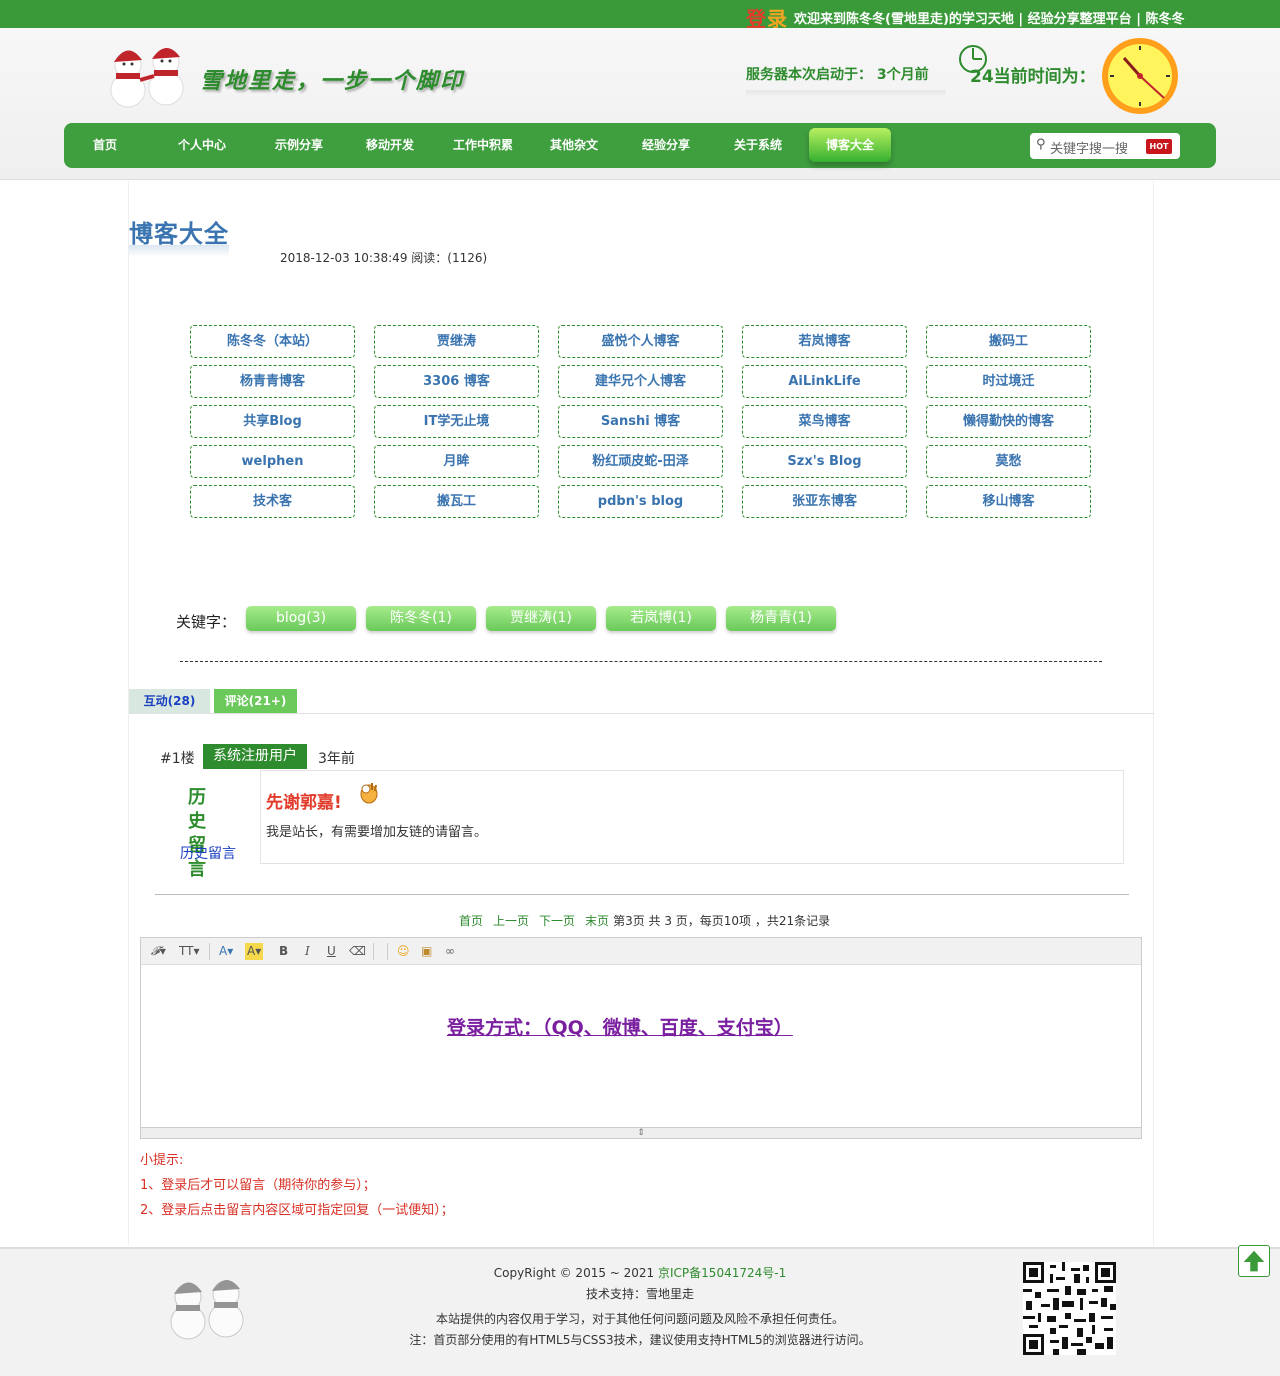 This screenshot has height=1376, width=1280. I want to click on editor-resize-handle: ⇕, so click(641, 1132).